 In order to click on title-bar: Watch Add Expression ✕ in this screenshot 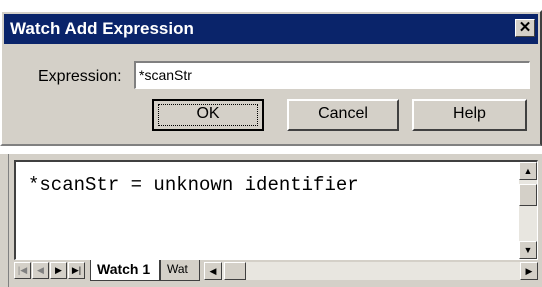, I will do `click(271, 29)`.